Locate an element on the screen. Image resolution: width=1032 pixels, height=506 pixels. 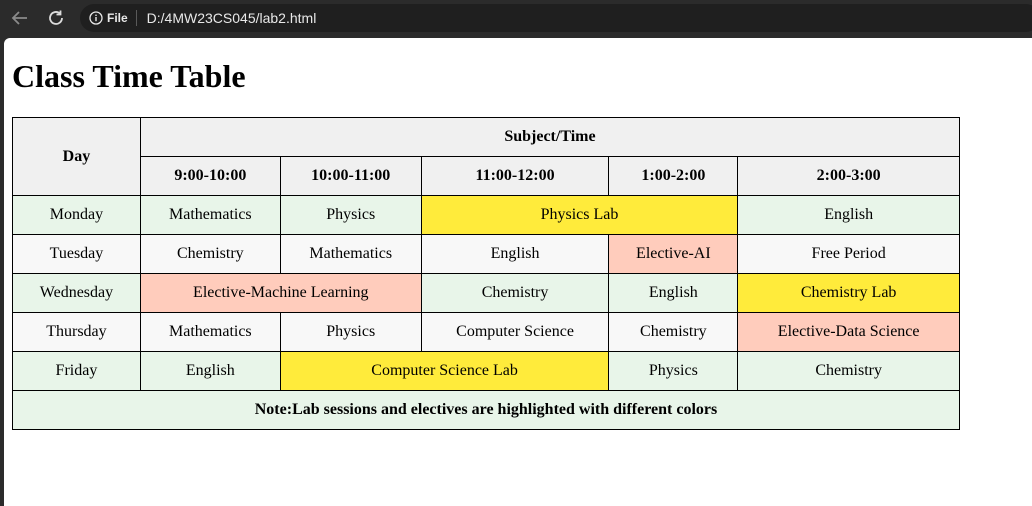
address-bar: File D:/4MW23CS045/lab2.html is located at coordinates (556, 18).